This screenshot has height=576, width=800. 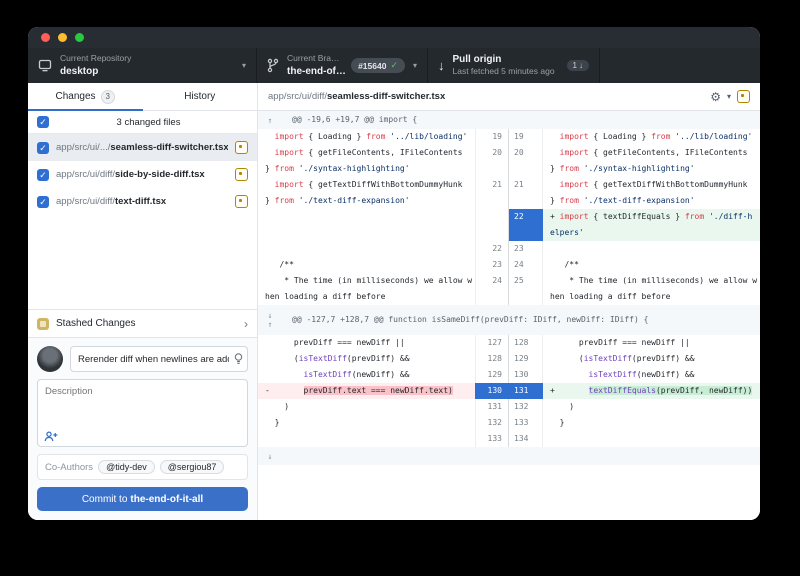 I want to click on diff-code-right: ), so click(x=651, y=407).